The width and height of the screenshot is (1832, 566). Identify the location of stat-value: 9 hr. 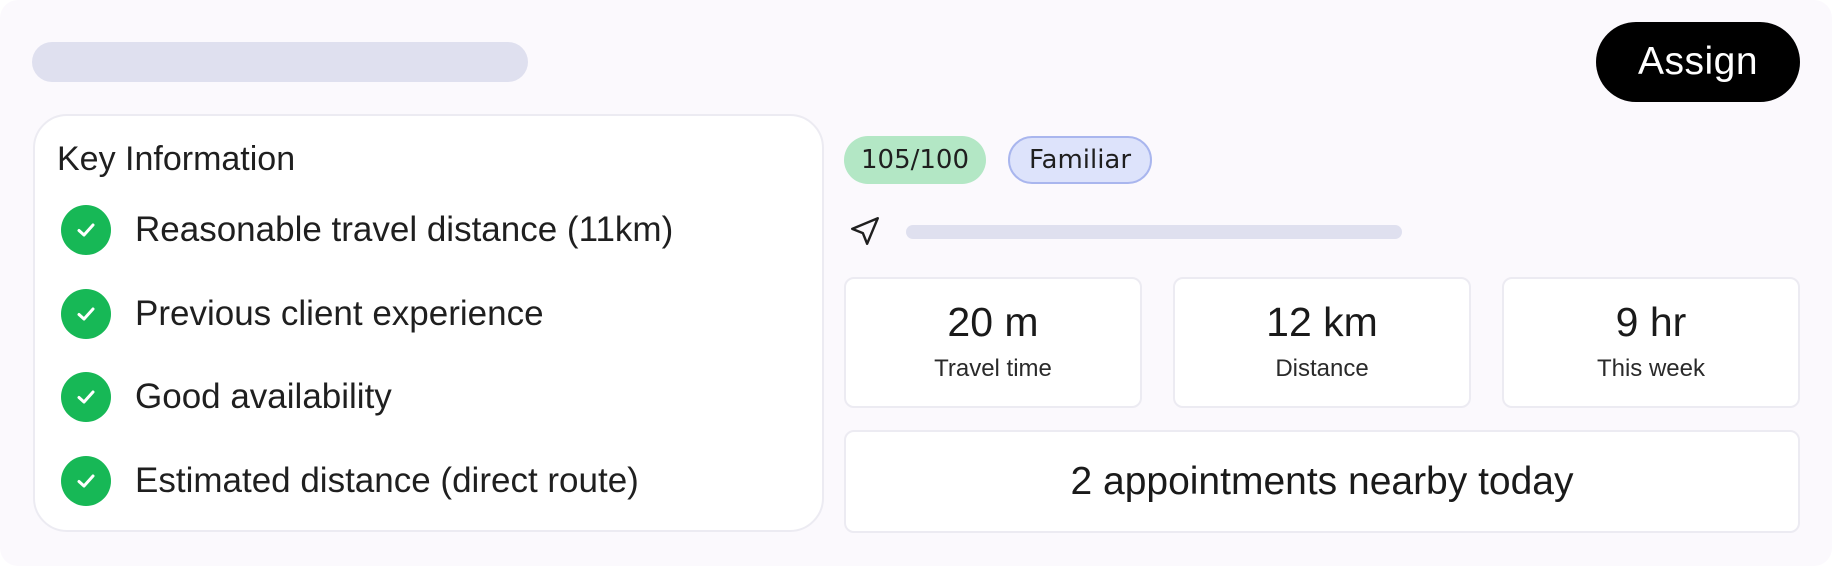
(1651, 322).